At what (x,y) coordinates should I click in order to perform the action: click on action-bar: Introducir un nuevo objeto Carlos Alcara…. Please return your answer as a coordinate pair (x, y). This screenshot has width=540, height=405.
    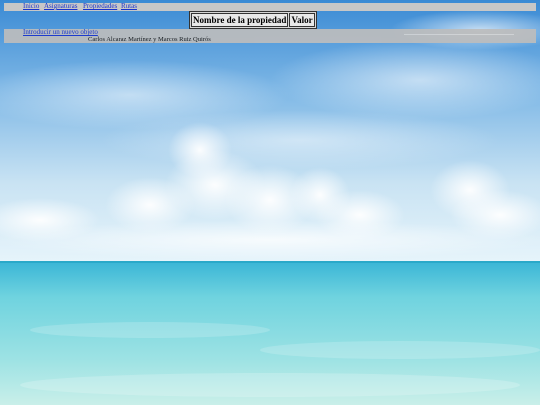
    Looking at the image, I should click on (270, 35).